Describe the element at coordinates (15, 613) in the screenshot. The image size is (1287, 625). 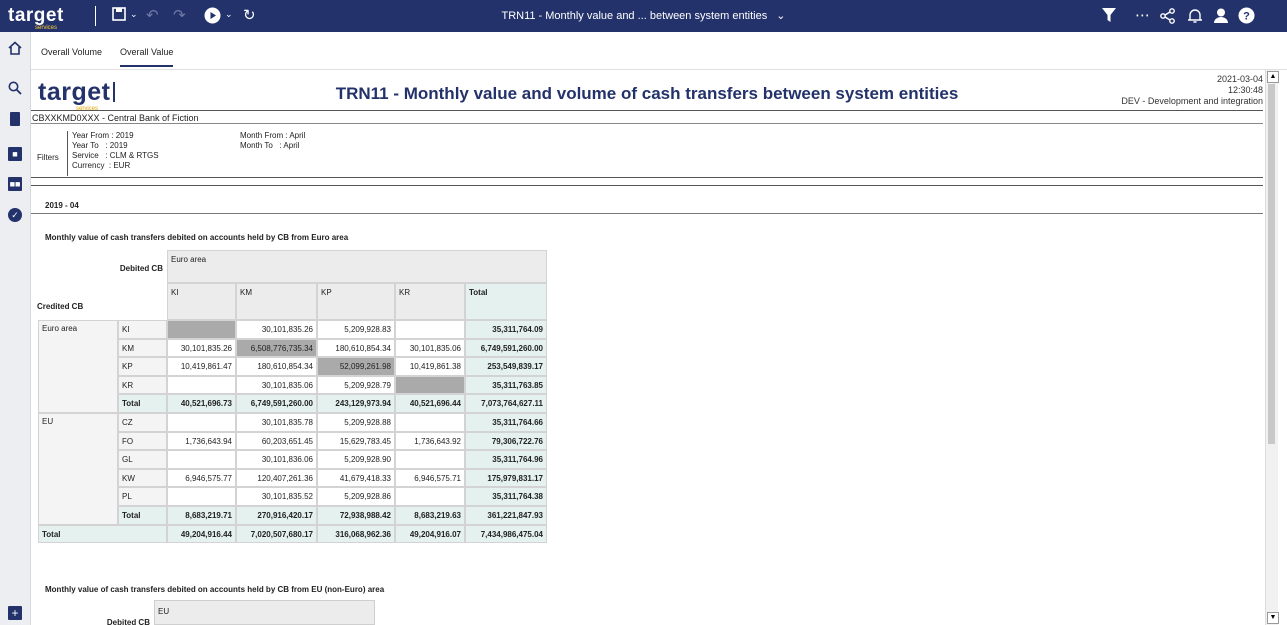
I see `add-icon: +` at that location.